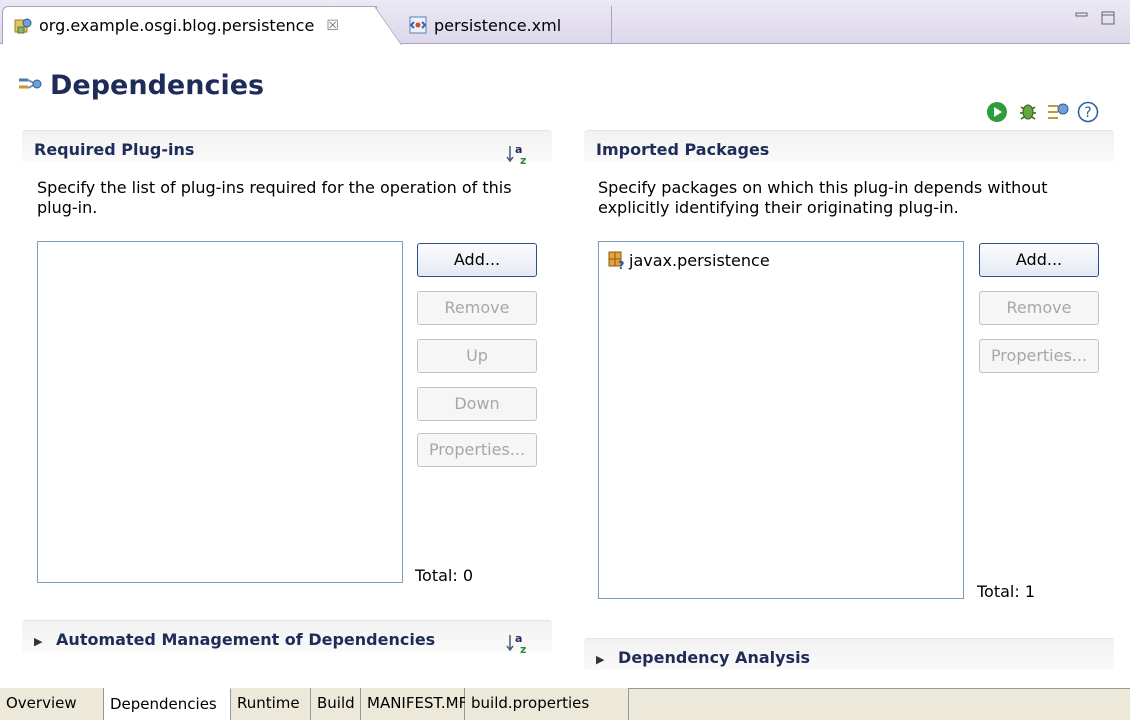 The width and height of the screenshot is (1130, 720). I want to click on imported-total-label: Total: 1, so click(1006, 591).